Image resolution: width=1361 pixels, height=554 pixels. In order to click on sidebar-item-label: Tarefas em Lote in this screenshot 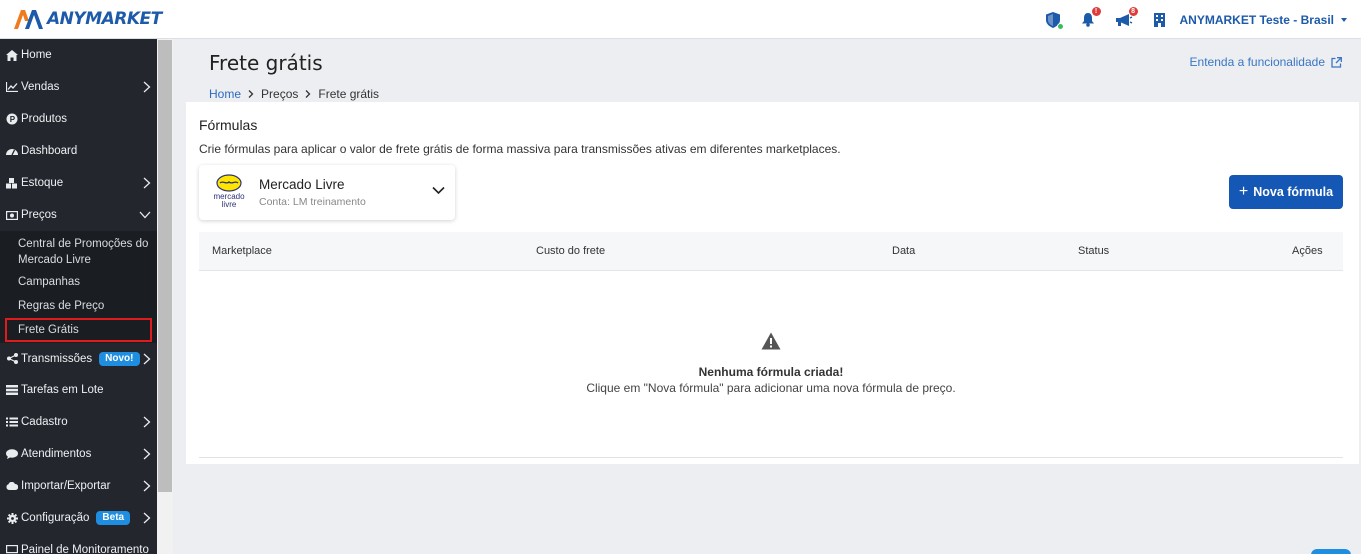, I will do `click(62, 390)`.